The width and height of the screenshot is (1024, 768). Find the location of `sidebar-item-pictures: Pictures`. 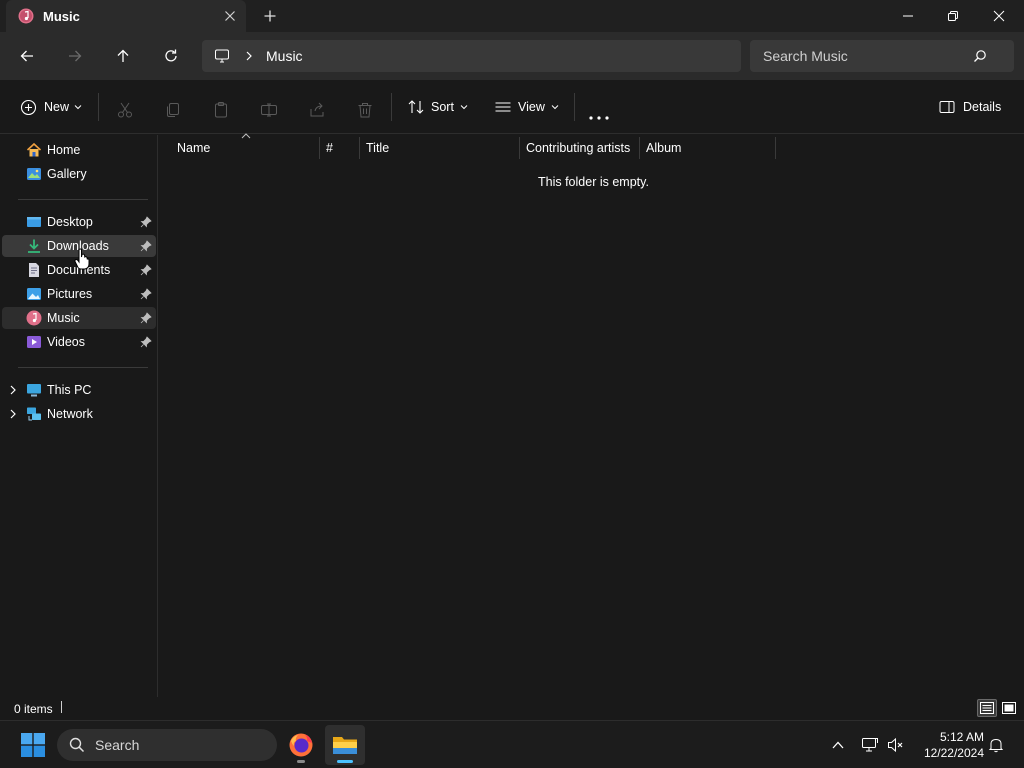

sidebar-item-pictures: Pictures is located at coordinates (79, 294).